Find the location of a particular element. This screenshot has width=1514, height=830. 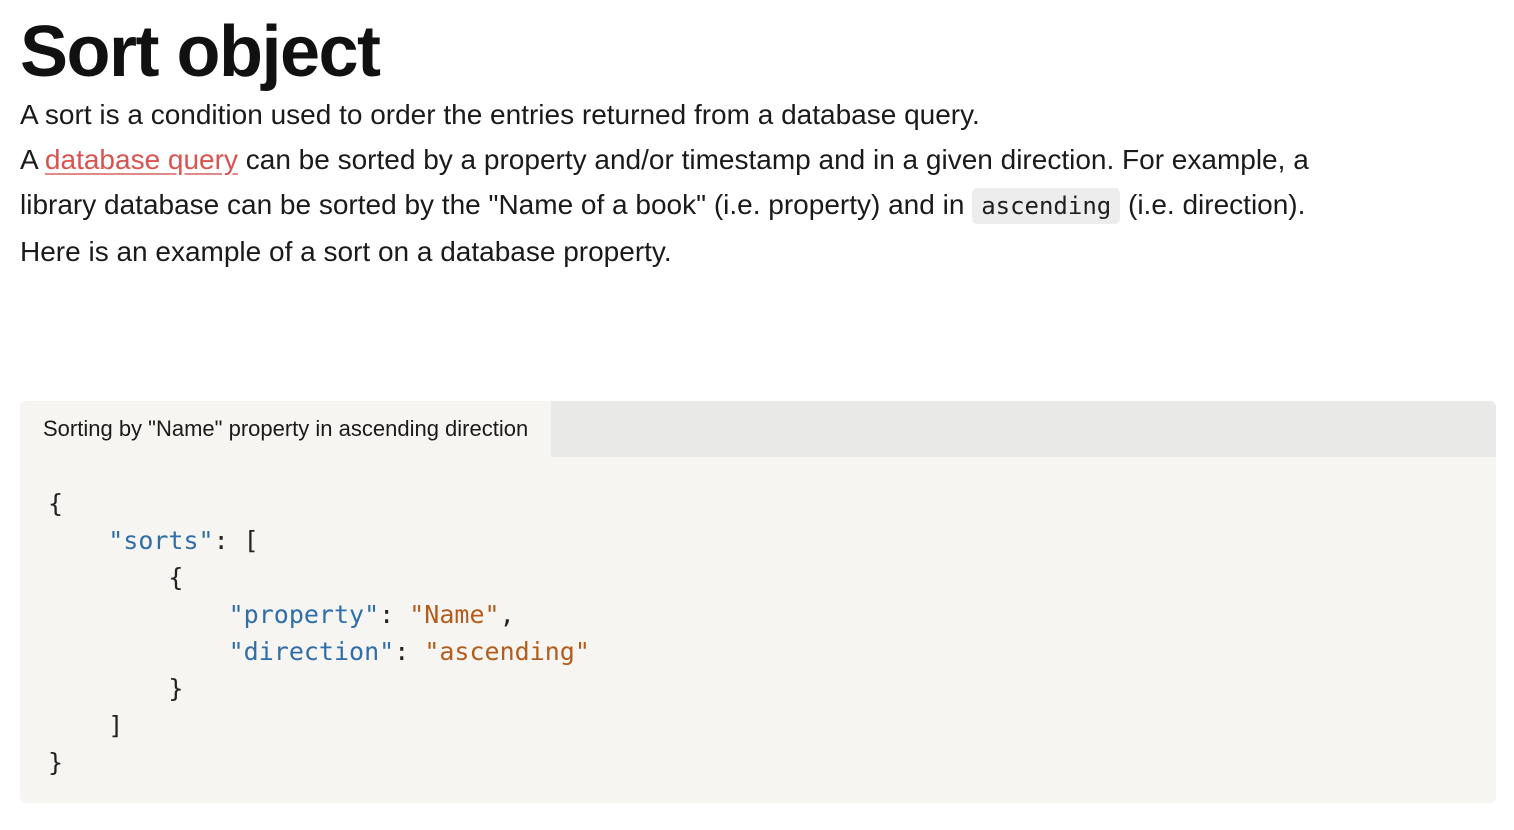

code-colon-2: : is located at coordinates (409, 651).